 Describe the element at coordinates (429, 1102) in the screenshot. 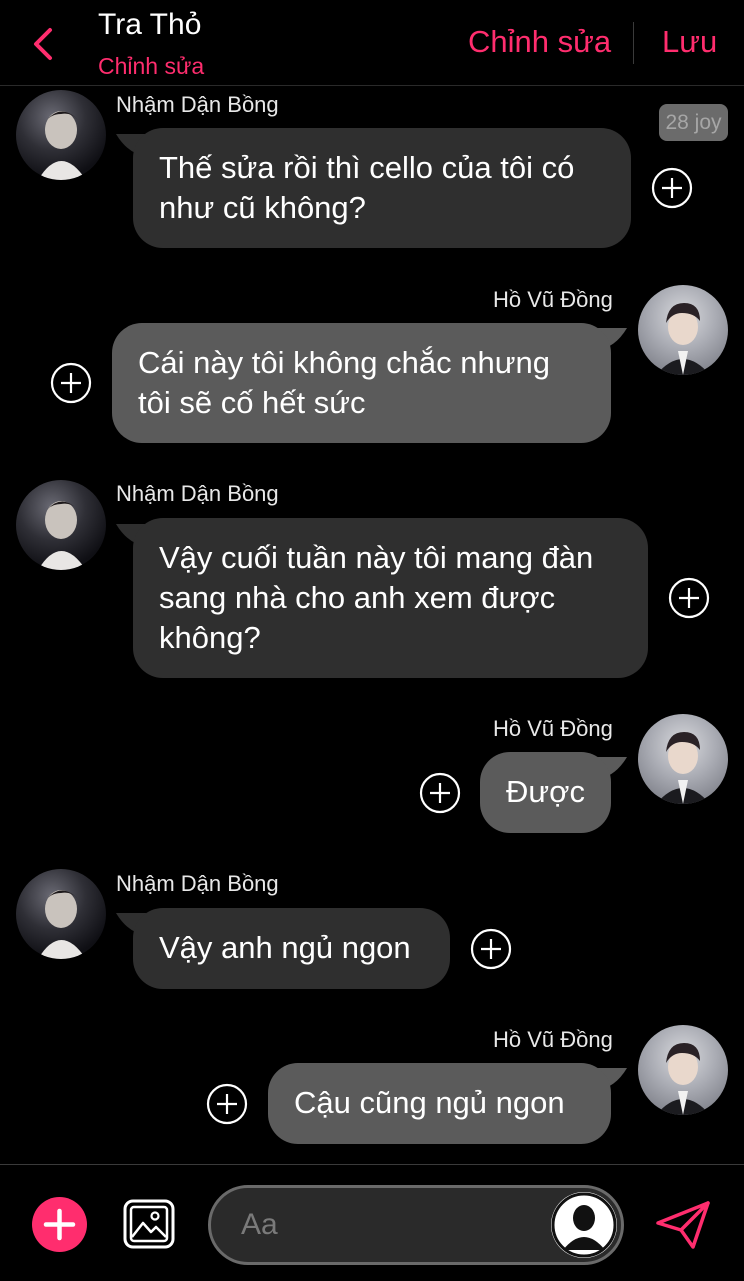

I see `message-line: Cậu cũng ngủ ngon` at that location.